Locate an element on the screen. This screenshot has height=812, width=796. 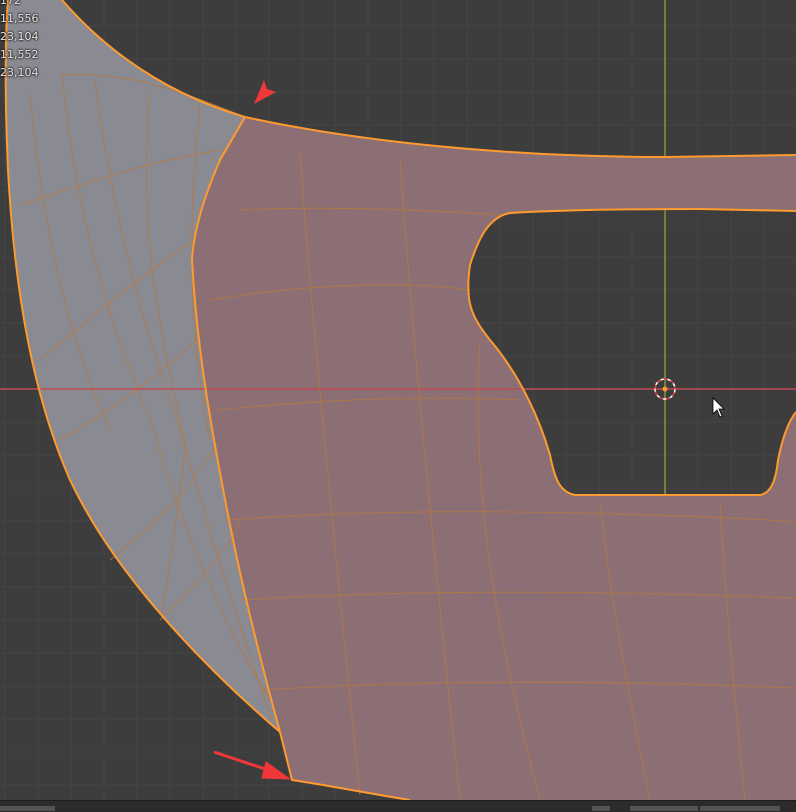
stat-line: 172 is located at coordinates (10, 3).